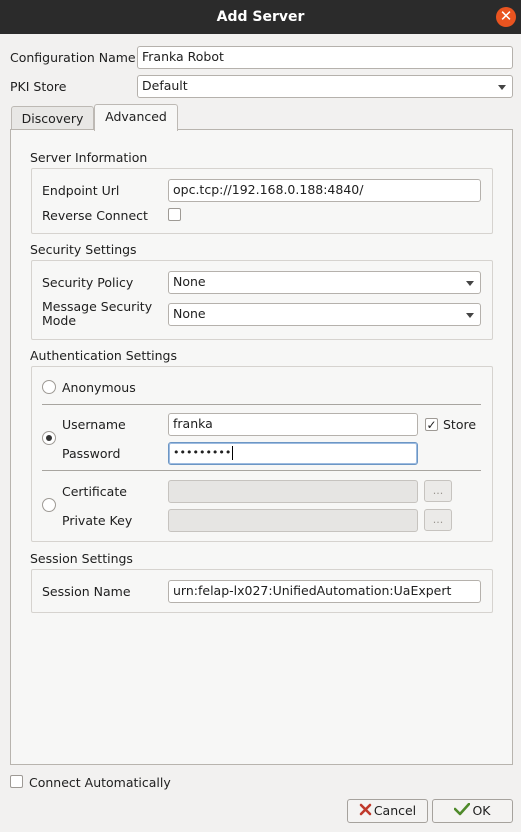 Image resolution: width=521 pixels, height=832 pixels. What do you see at coordinates (88, 282) in the screenshot?
I see `security-policy-label: Security Policy` at bounding box center [88, 282].